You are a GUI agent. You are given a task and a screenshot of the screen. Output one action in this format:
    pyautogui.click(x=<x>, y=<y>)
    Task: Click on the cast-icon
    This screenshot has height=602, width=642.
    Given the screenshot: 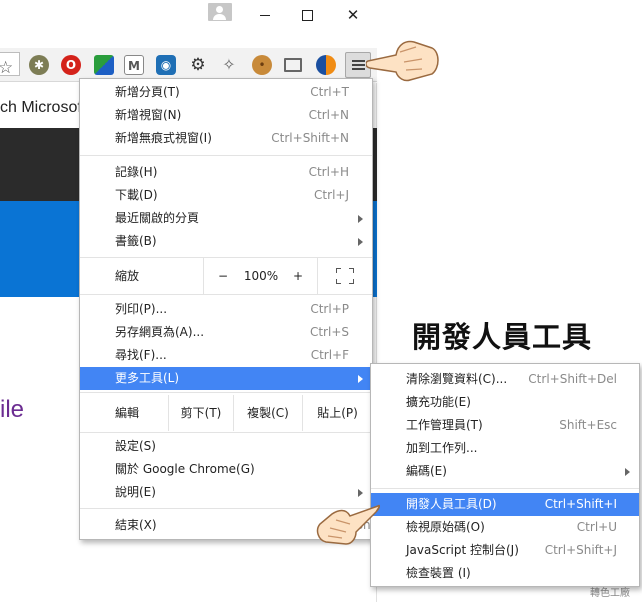 What is the action you would take?
    pyautogui.click(x=293, y=65)
    